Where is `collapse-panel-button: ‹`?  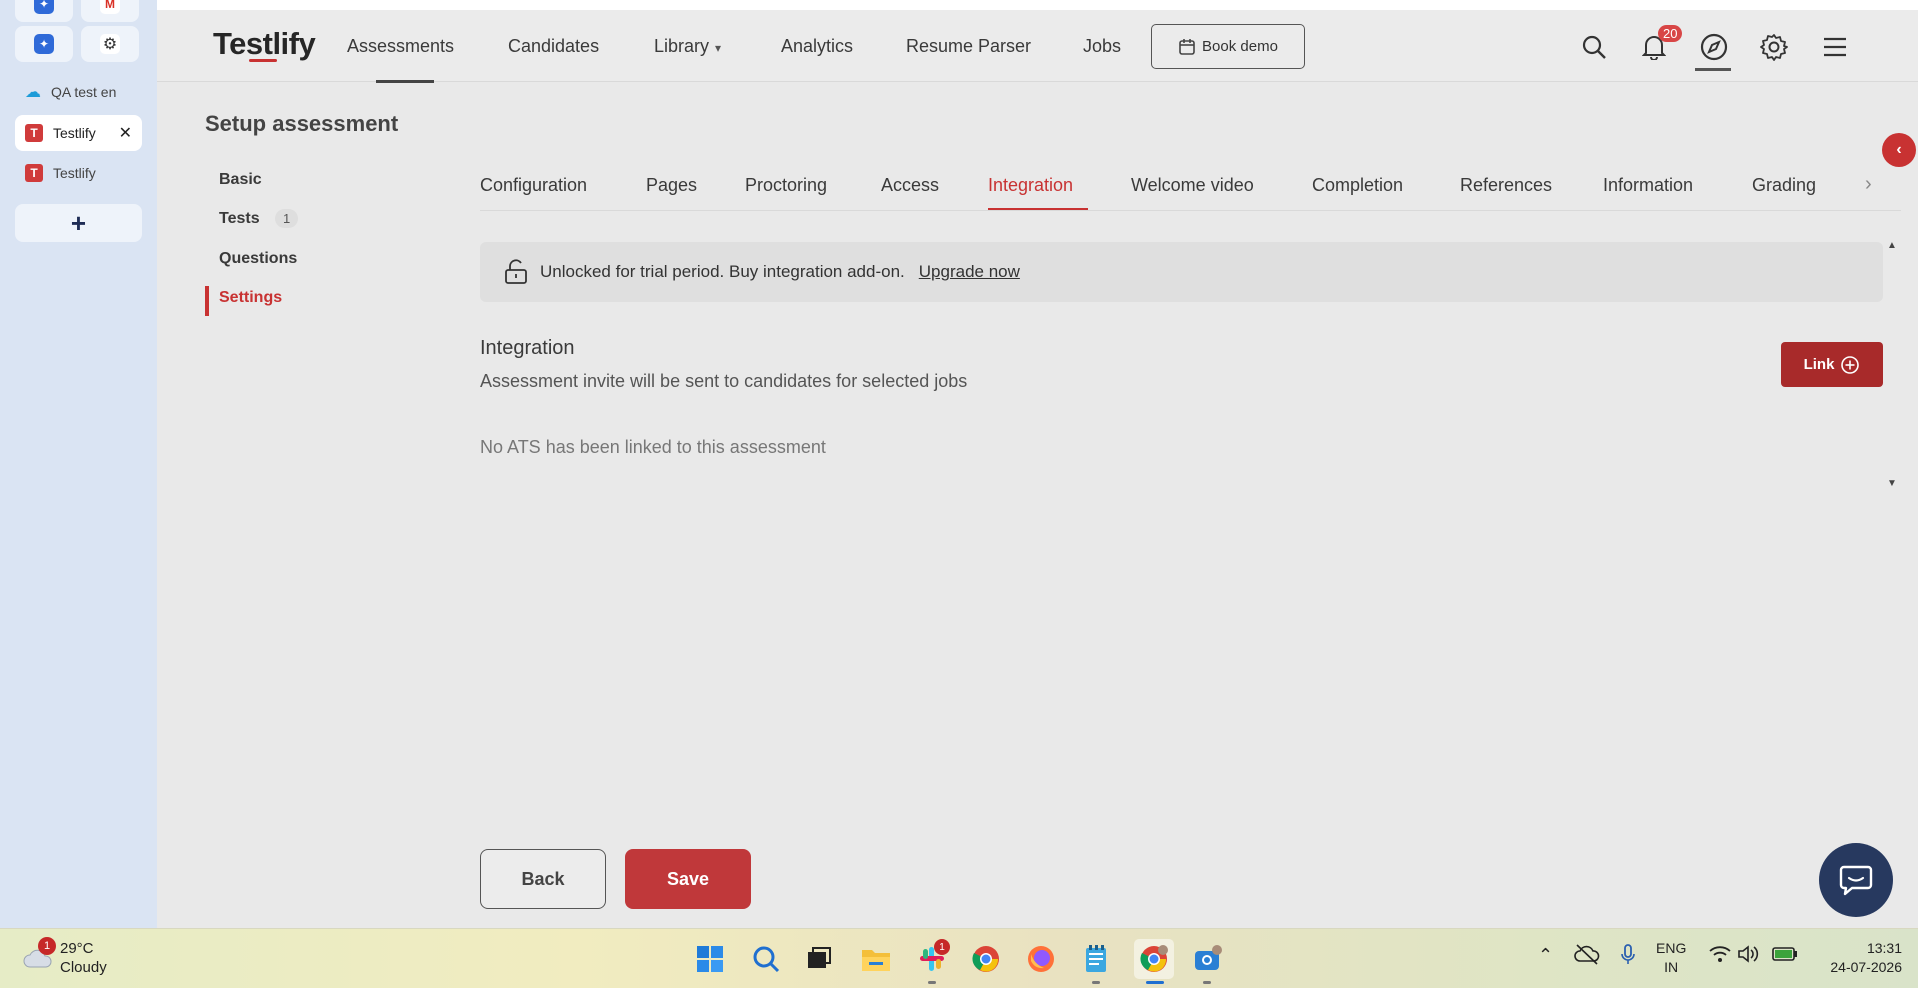 collapse-panel-button: ‹ is located at coordinates (1899, 150).